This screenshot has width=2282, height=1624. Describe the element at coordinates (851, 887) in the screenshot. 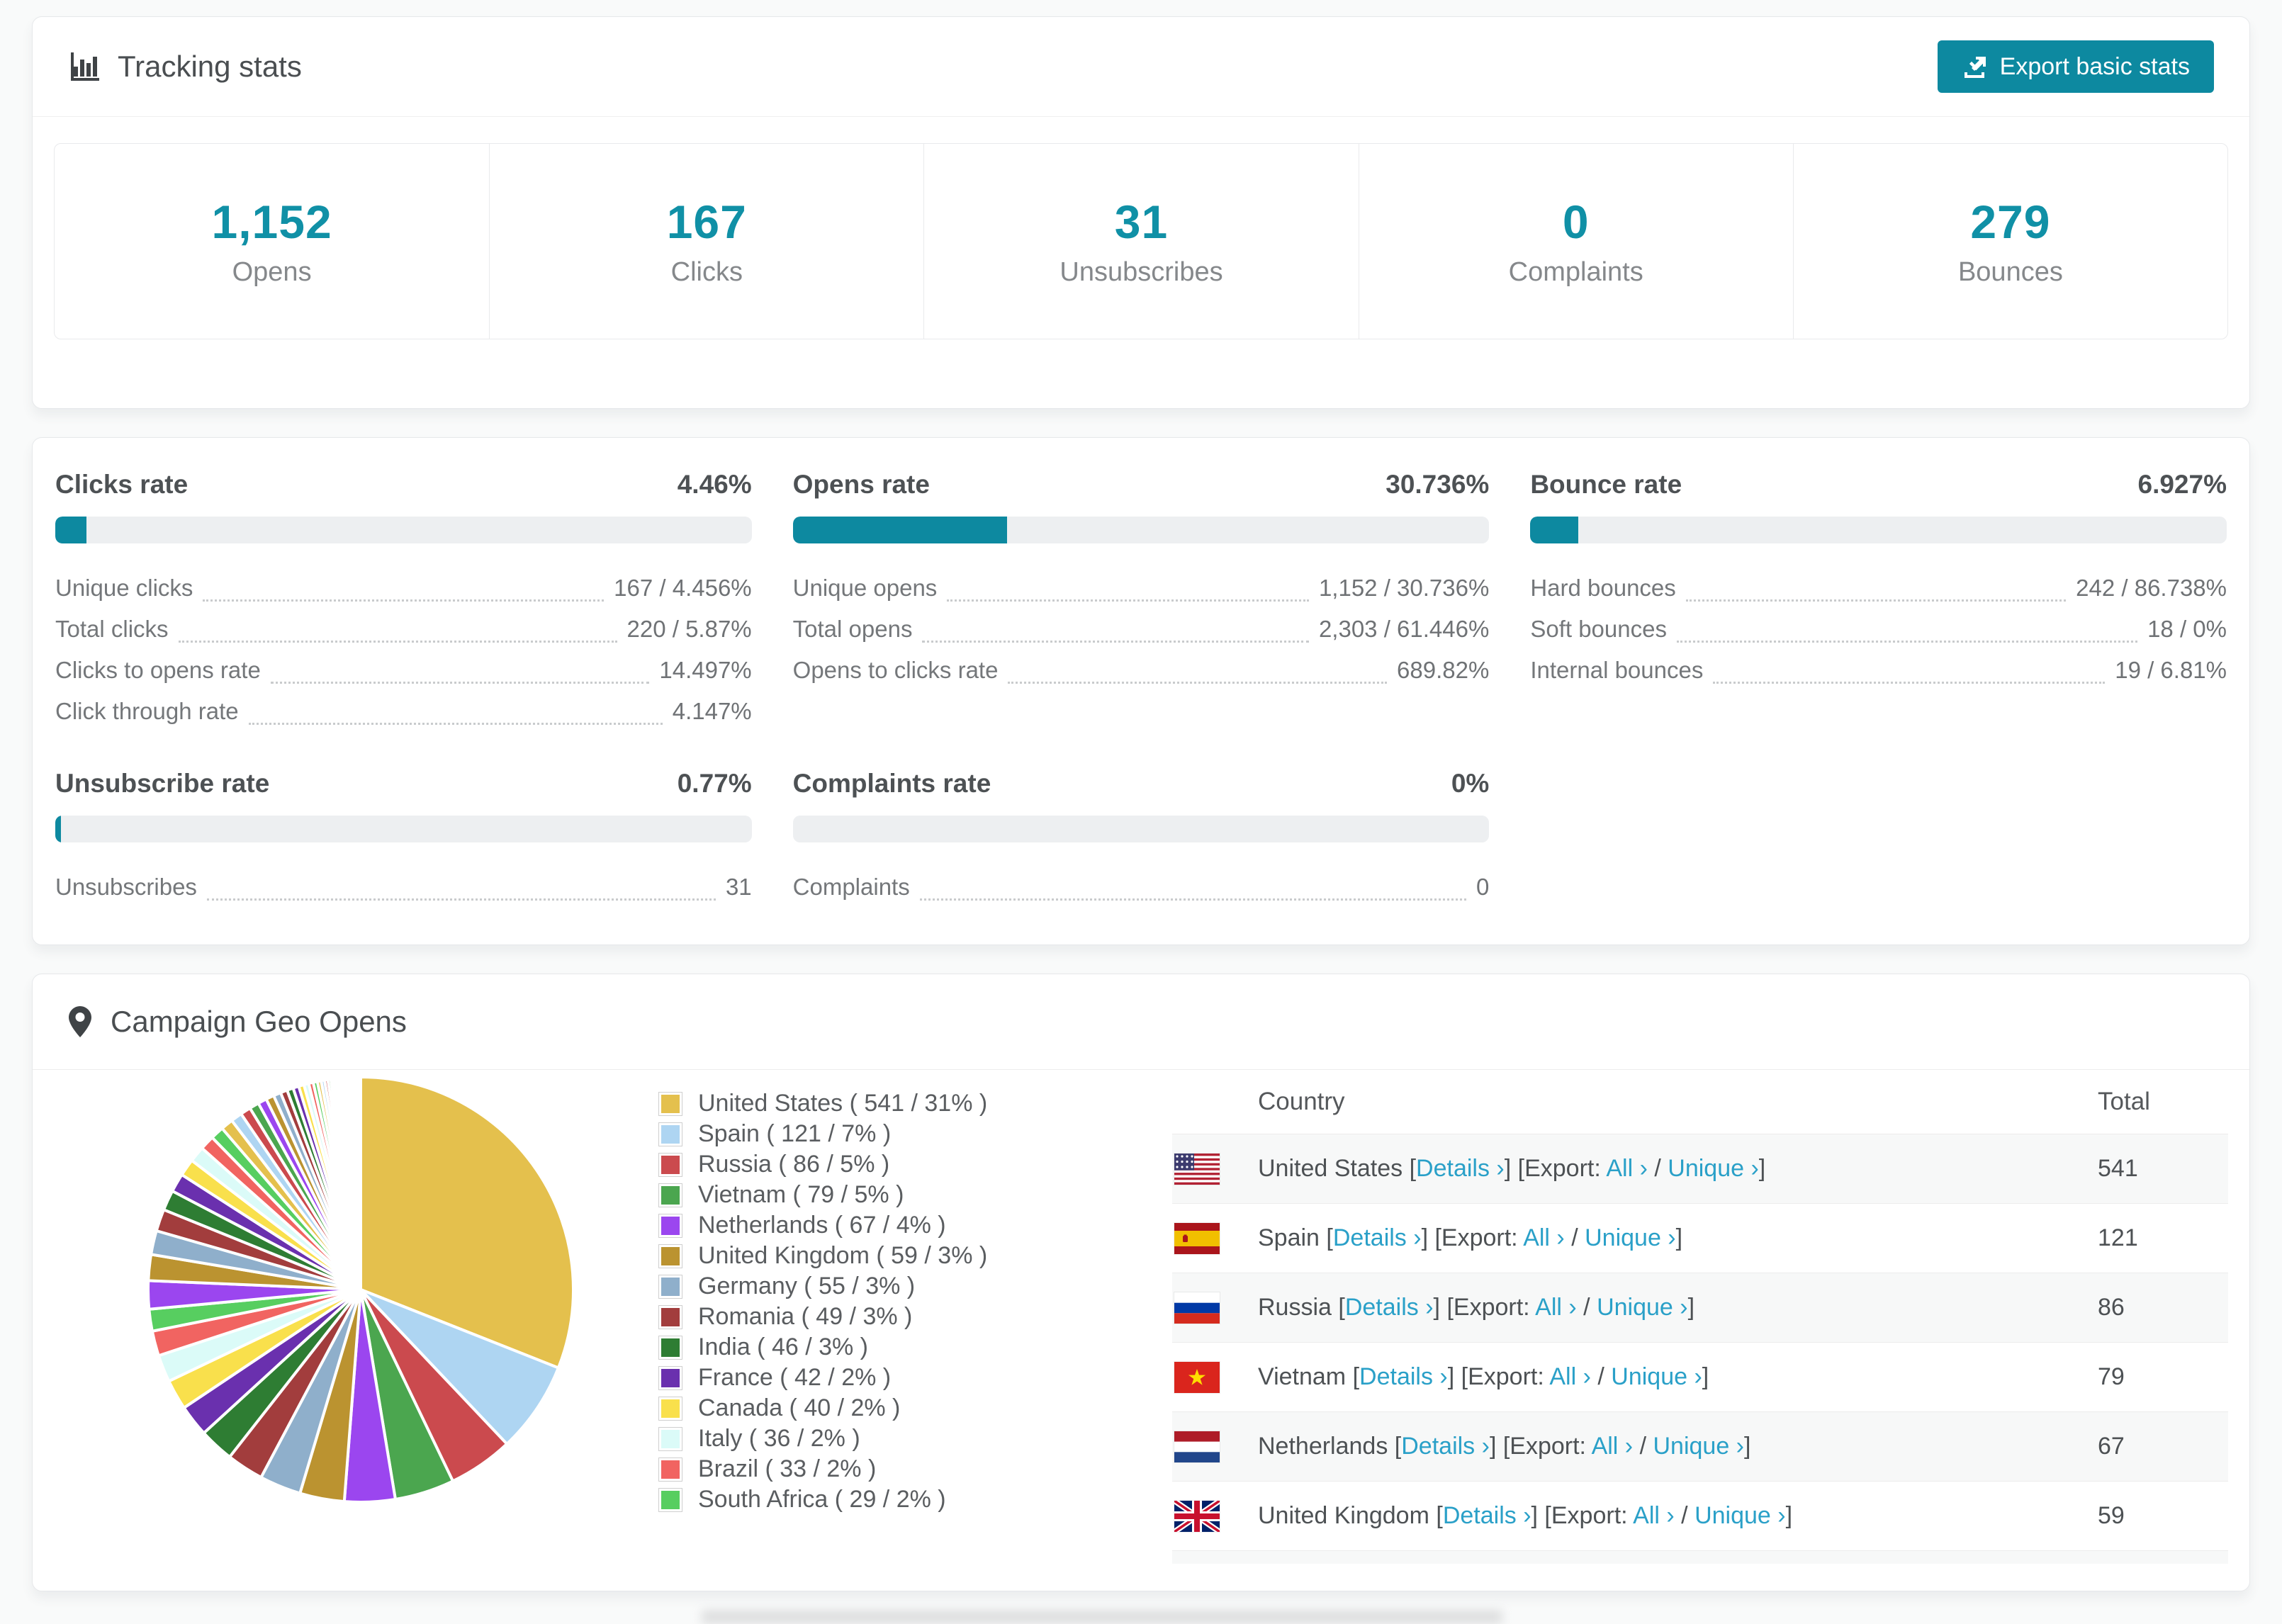

I see `rate-row-label: Complaints` at that location.